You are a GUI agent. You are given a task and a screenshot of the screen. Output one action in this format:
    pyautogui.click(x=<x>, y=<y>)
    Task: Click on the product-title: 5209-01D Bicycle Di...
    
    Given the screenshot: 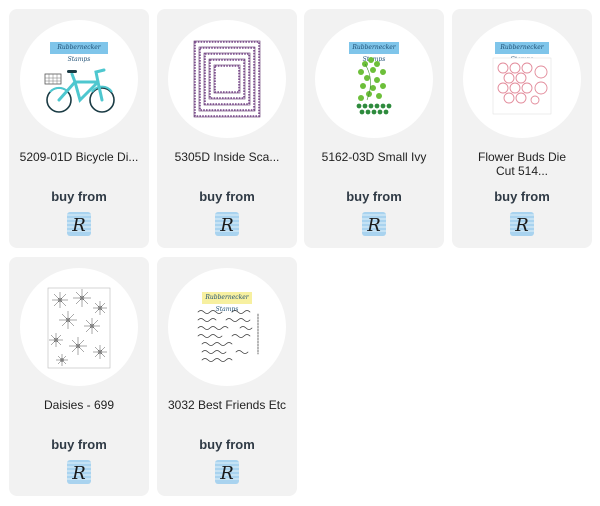 What is the action you would take?
    pyautogui.click(x=79, y=157)
    